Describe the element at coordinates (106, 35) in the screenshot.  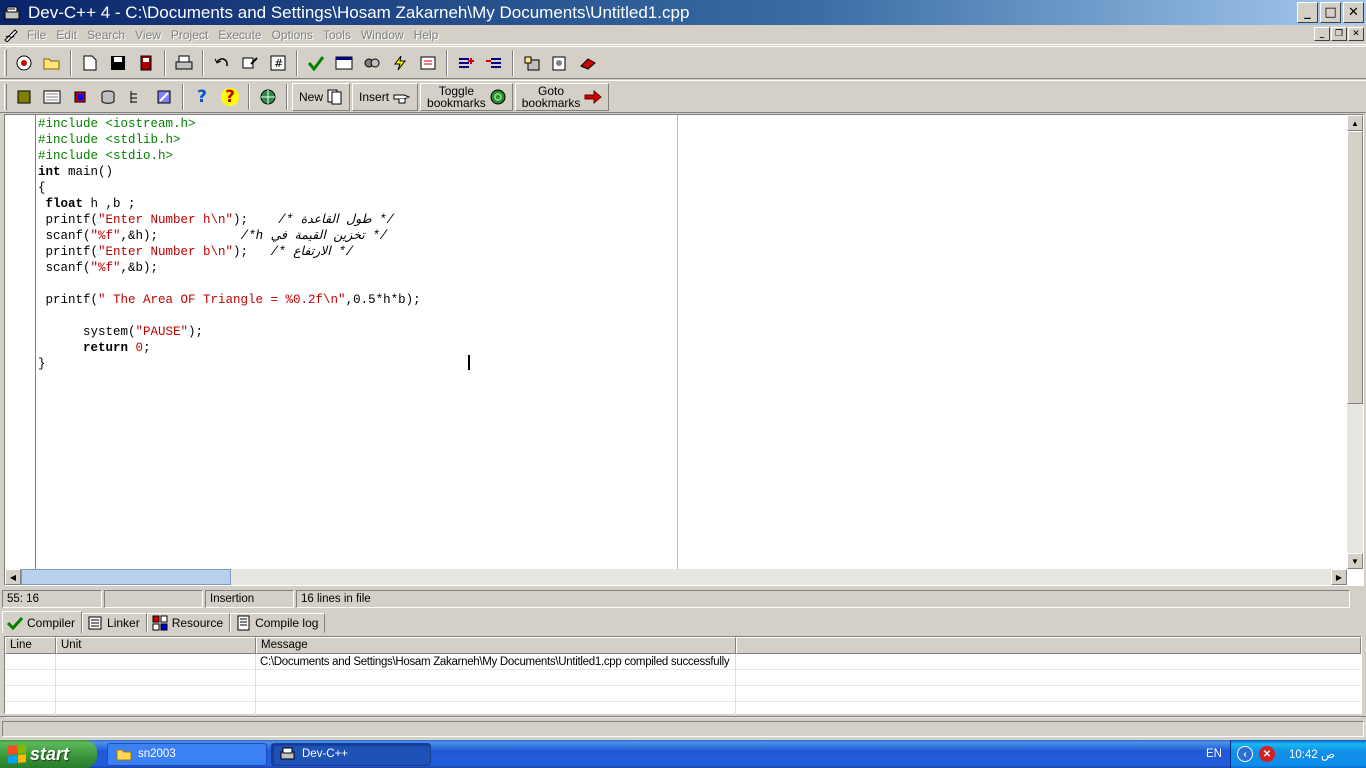
I see `menu-search: Search` at that location.